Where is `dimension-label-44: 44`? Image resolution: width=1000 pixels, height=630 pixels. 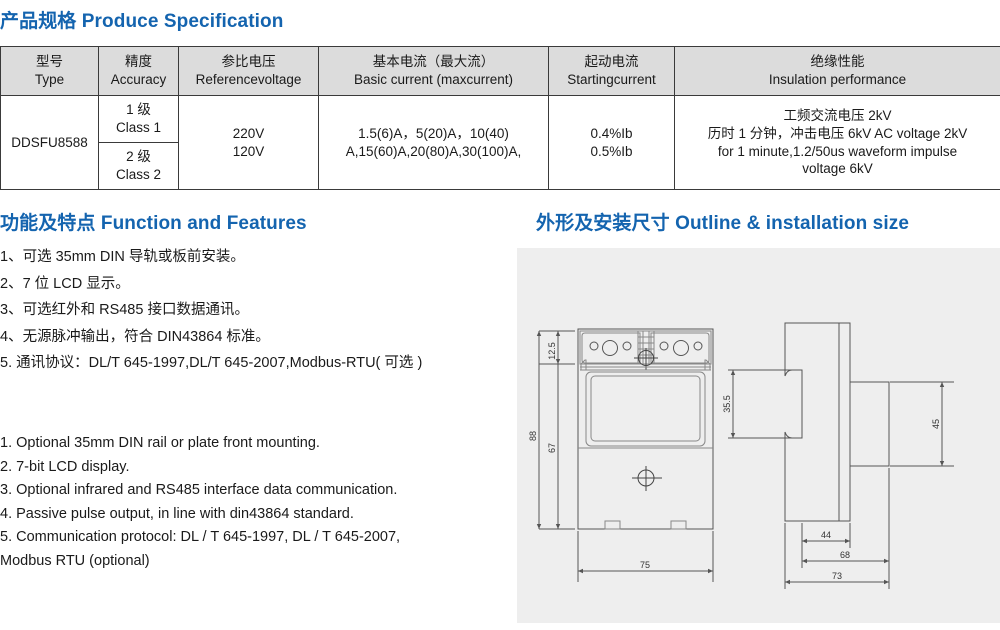
dimension-label-44: 44 is located at coordinates (826, 535).